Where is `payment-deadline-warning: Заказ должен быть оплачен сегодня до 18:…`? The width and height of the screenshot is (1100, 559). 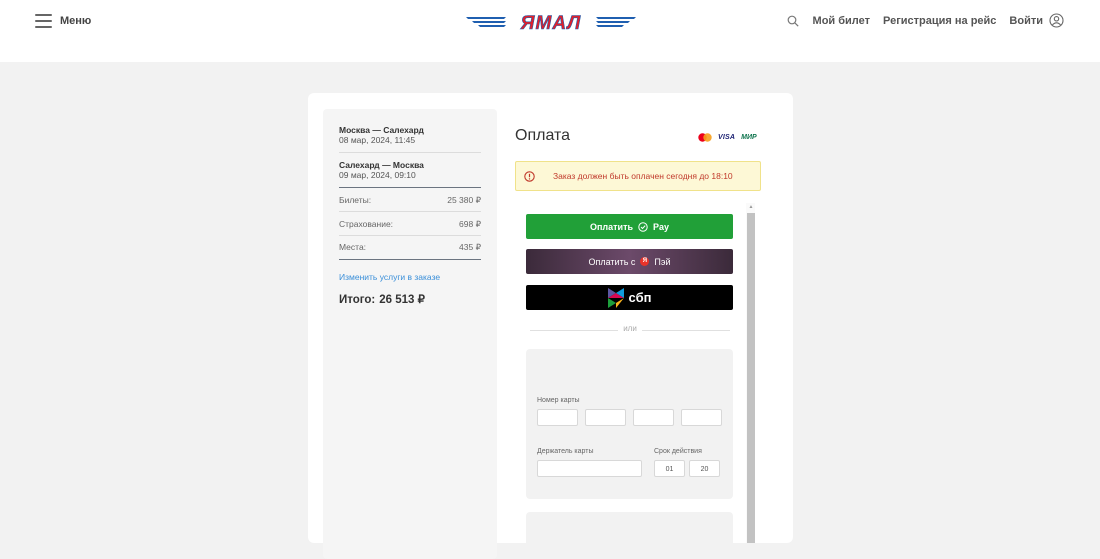 payment-deadline-warning: Заказ должен быть оплачен сегодня до 18:… is located at coordinates (638, 176).